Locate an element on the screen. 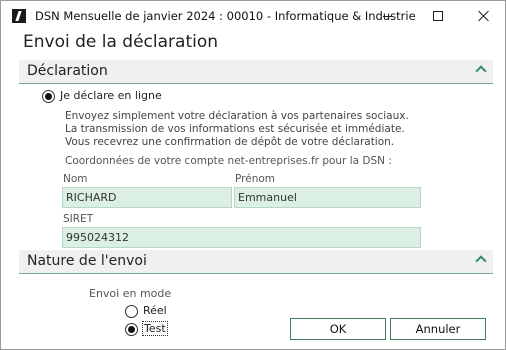 Image resolution: width=506 pixels, height=350 pixels. app-logo-icon is located at coordinates (19, 16).